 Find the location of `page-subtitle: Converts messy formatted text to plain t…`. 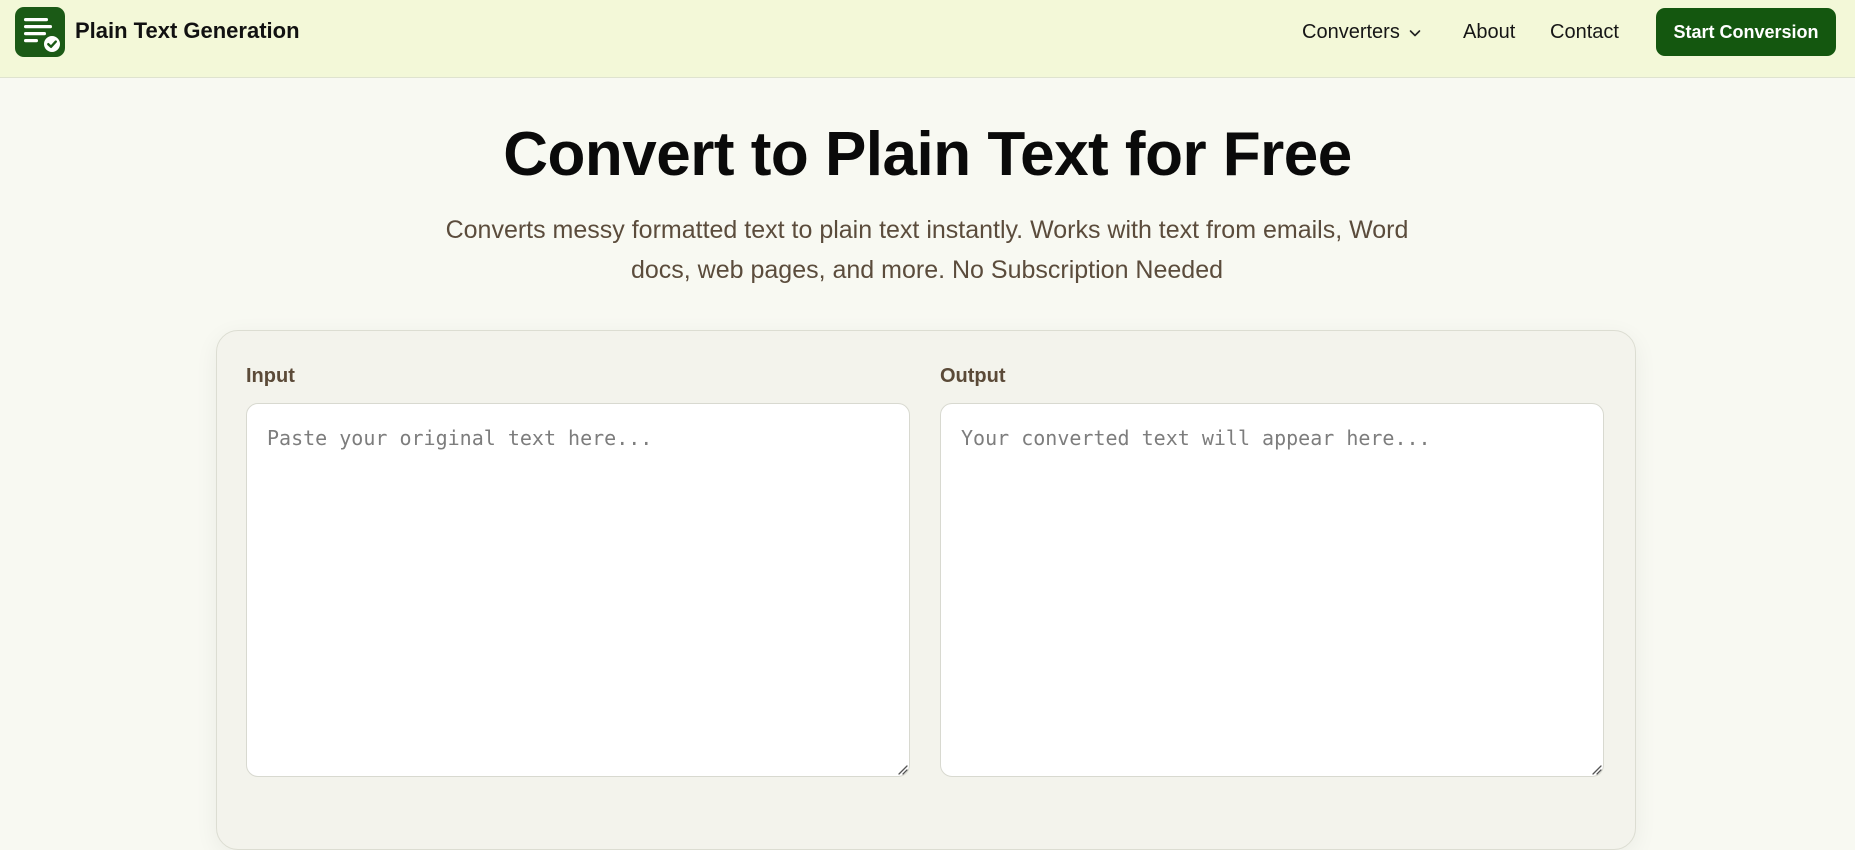

page-subtitle: Converts messy formatted text to plain t… is located at coordinates (927, 250).